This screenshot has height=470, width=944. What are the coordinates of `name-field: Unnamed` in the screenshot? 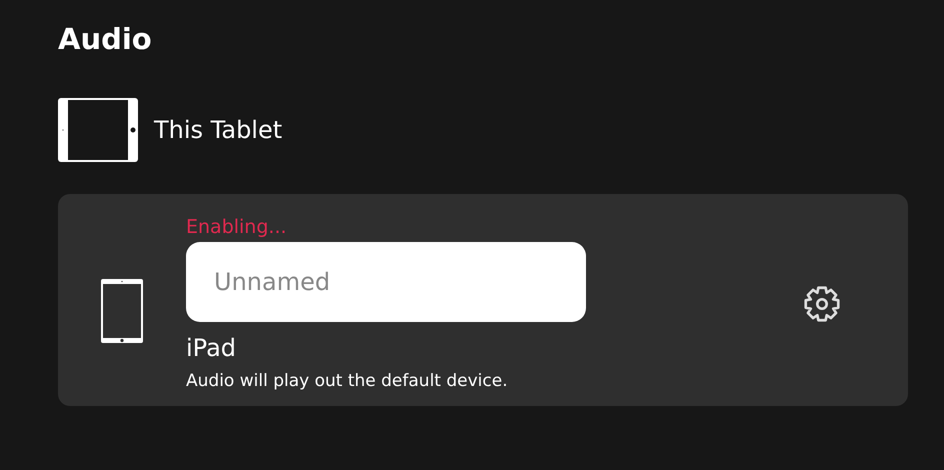 It's located at (386, 282).